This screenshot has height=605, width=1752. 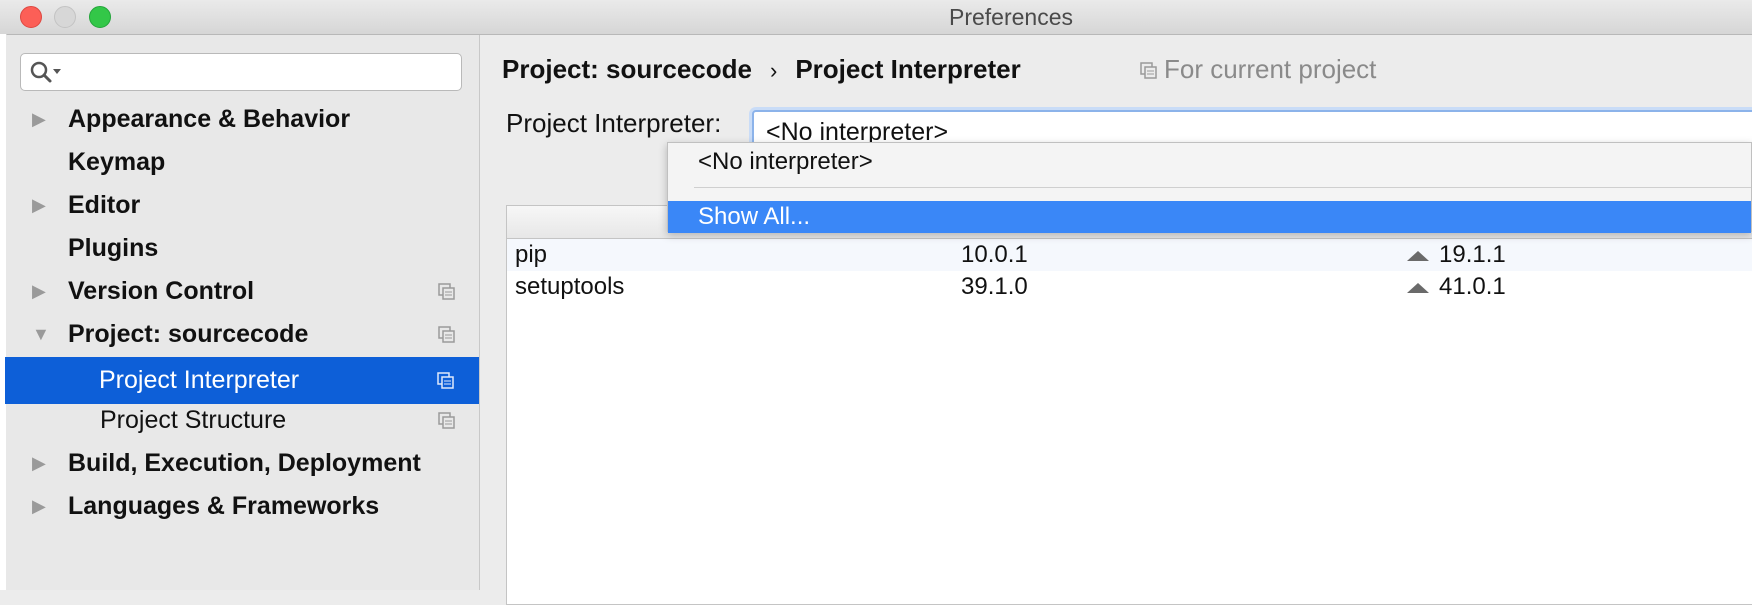 I want to click on dropdown-option-no-interpreter: <No interpreter>, so click(x=1209, y=162).